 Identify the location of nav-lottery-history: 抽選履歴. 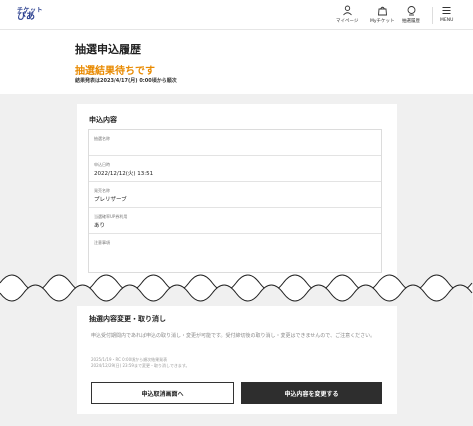
(411, 14).